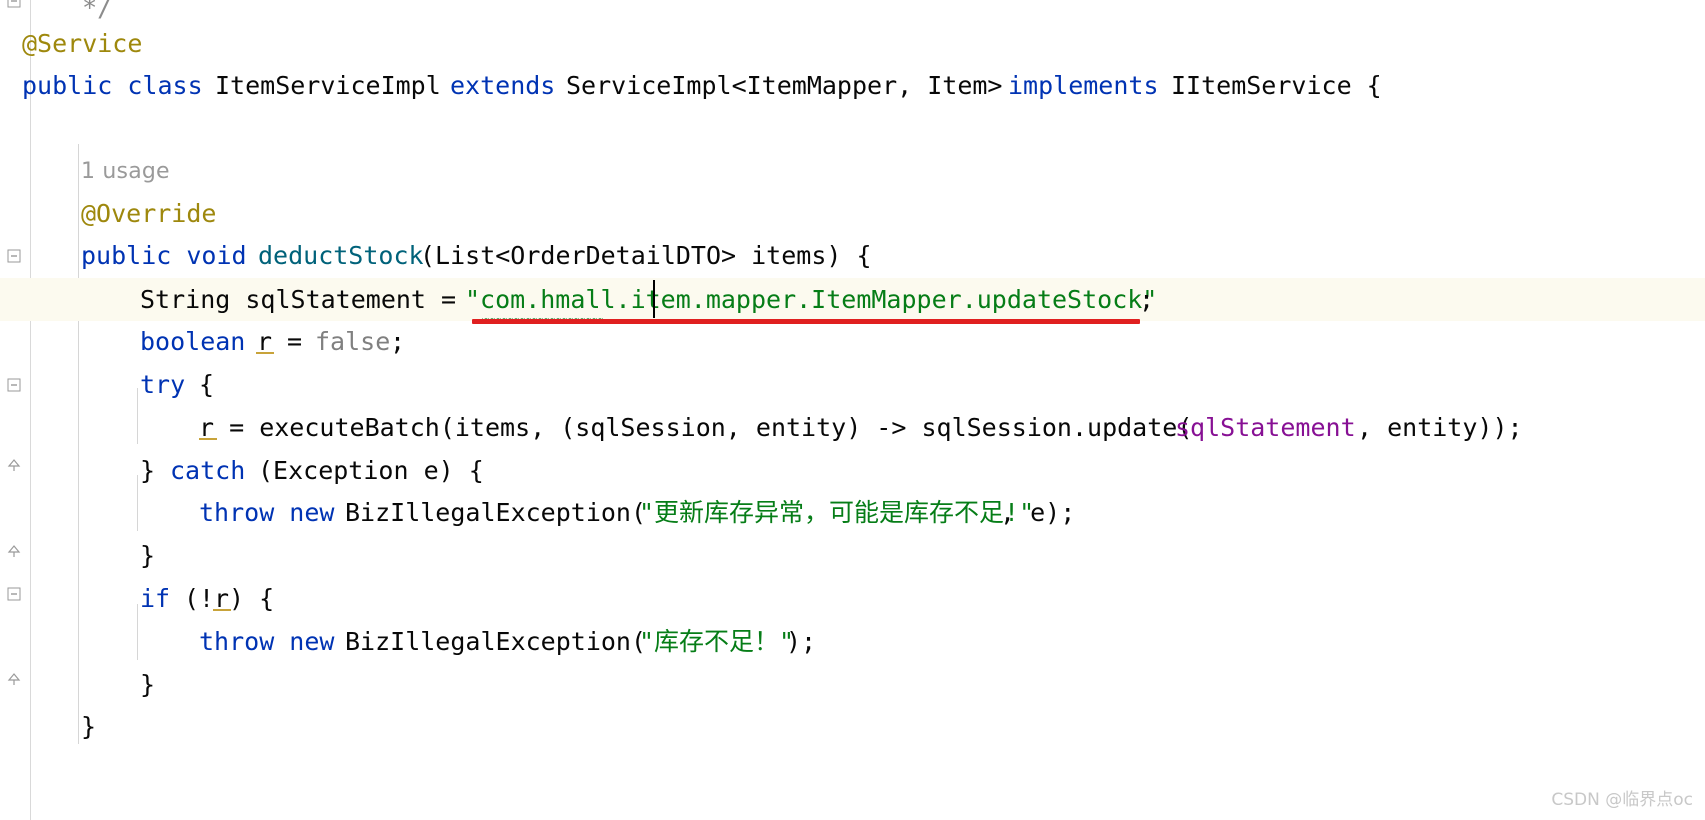 The width and height of the screenshot is (1705, 820). Describe the element at coordinates (148, 555) in the screenshot. I see `line-close-catch-seg-0: }` at that location.